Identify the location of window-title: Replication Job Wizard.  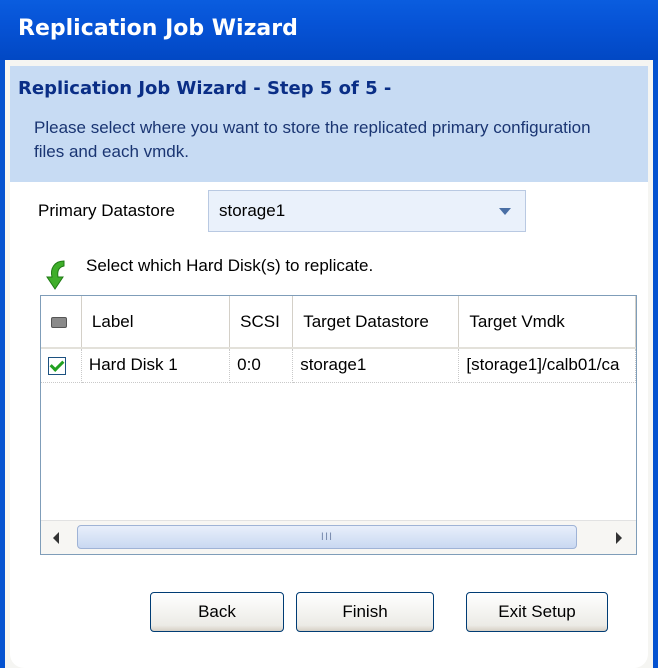
(158, 28).